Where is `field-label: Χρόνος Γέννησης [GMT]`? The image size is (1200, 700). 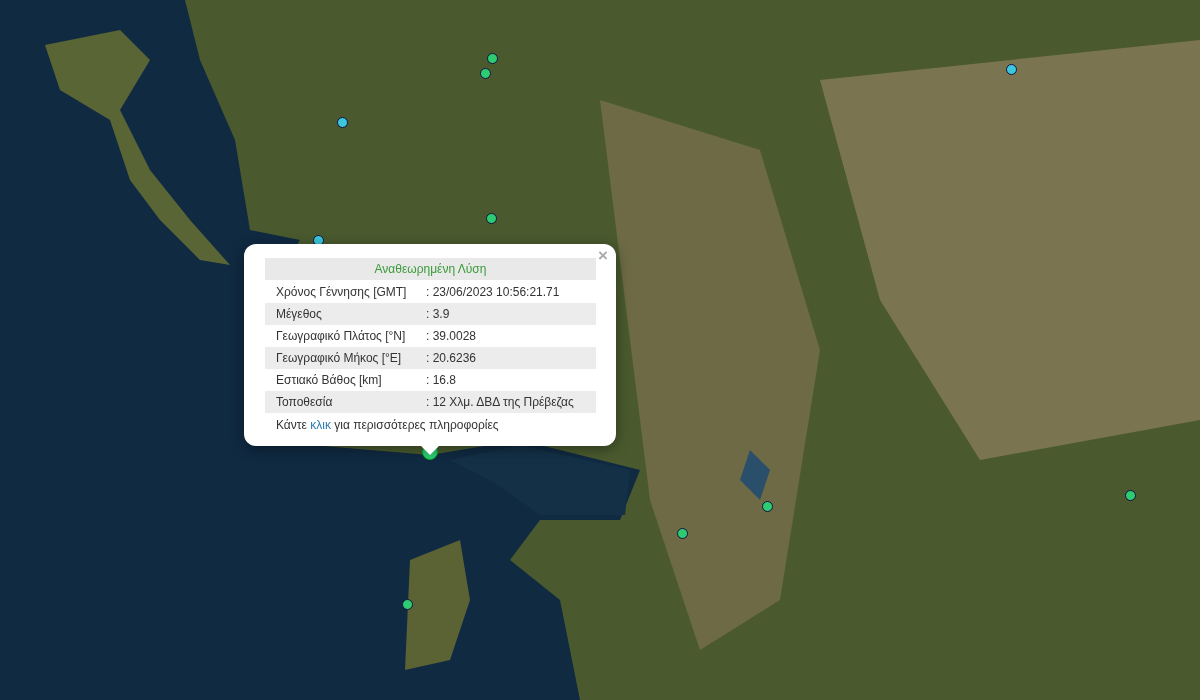
field-label: Χρόνος Γέννησης [GMT] is located at coordinates (342, 292).